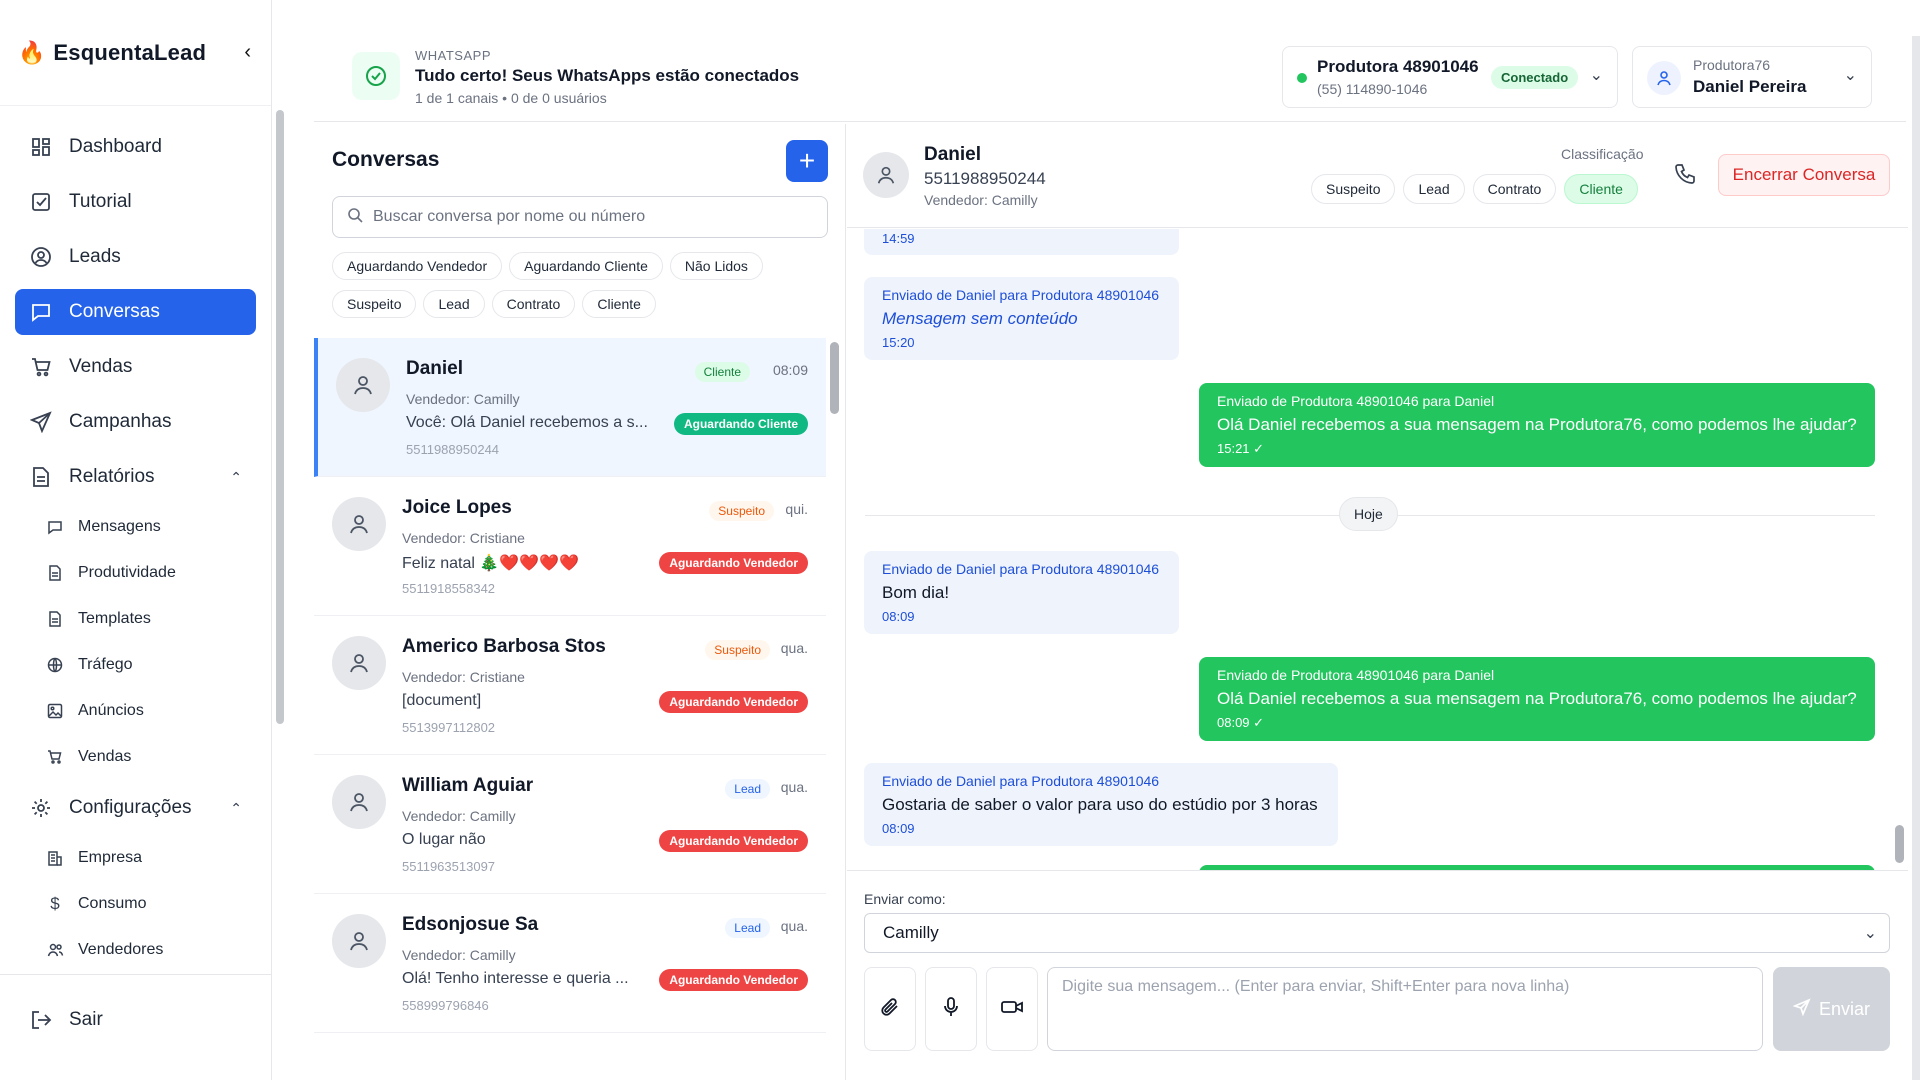 The width and height of the screenshot is (1920, 1080). Describe the element at coordinates (135, 367) in the screenshot. I see `nav-vendas: Vendas` at that location.